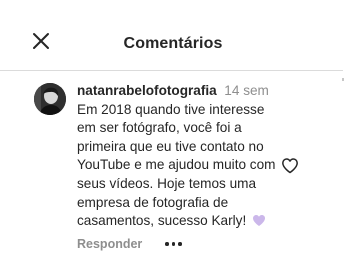 This screenshot has width=346, height=262. I want to click on comment-actions: Responder, so click(129, 244).